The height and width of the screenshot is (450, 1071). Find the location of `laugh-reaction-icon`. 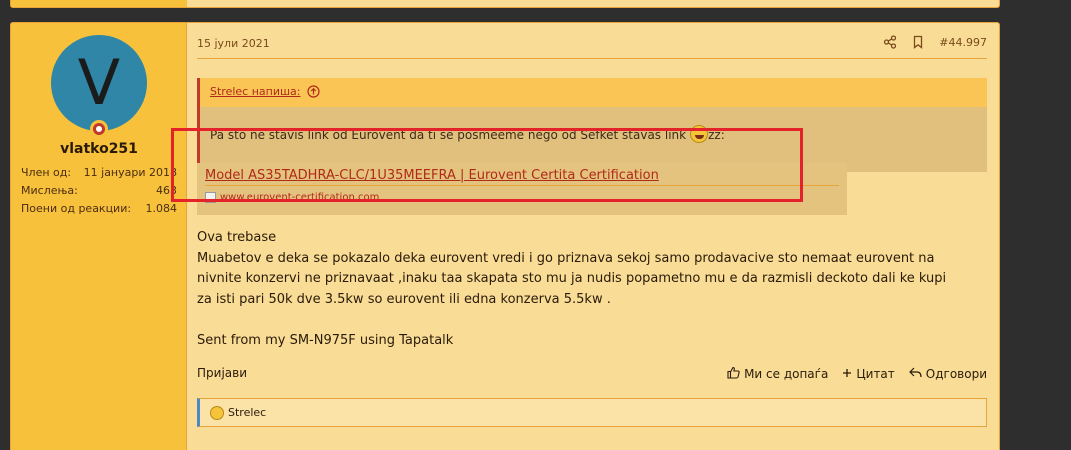

laugh-reaction-icon is located at coordinates (217, 412).